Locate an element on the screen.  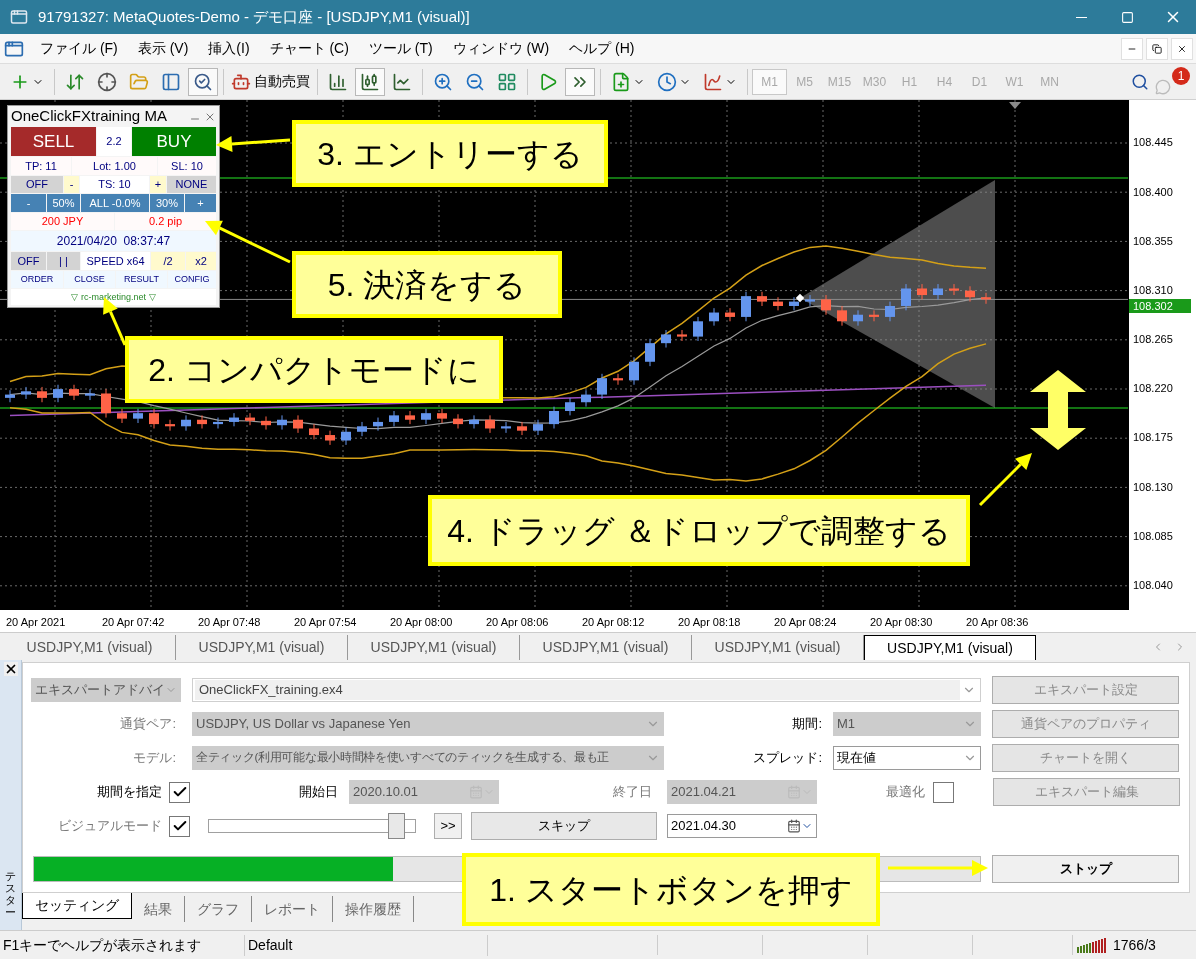
menu-item: 挿入(I) is located at coordinates (229, 48).